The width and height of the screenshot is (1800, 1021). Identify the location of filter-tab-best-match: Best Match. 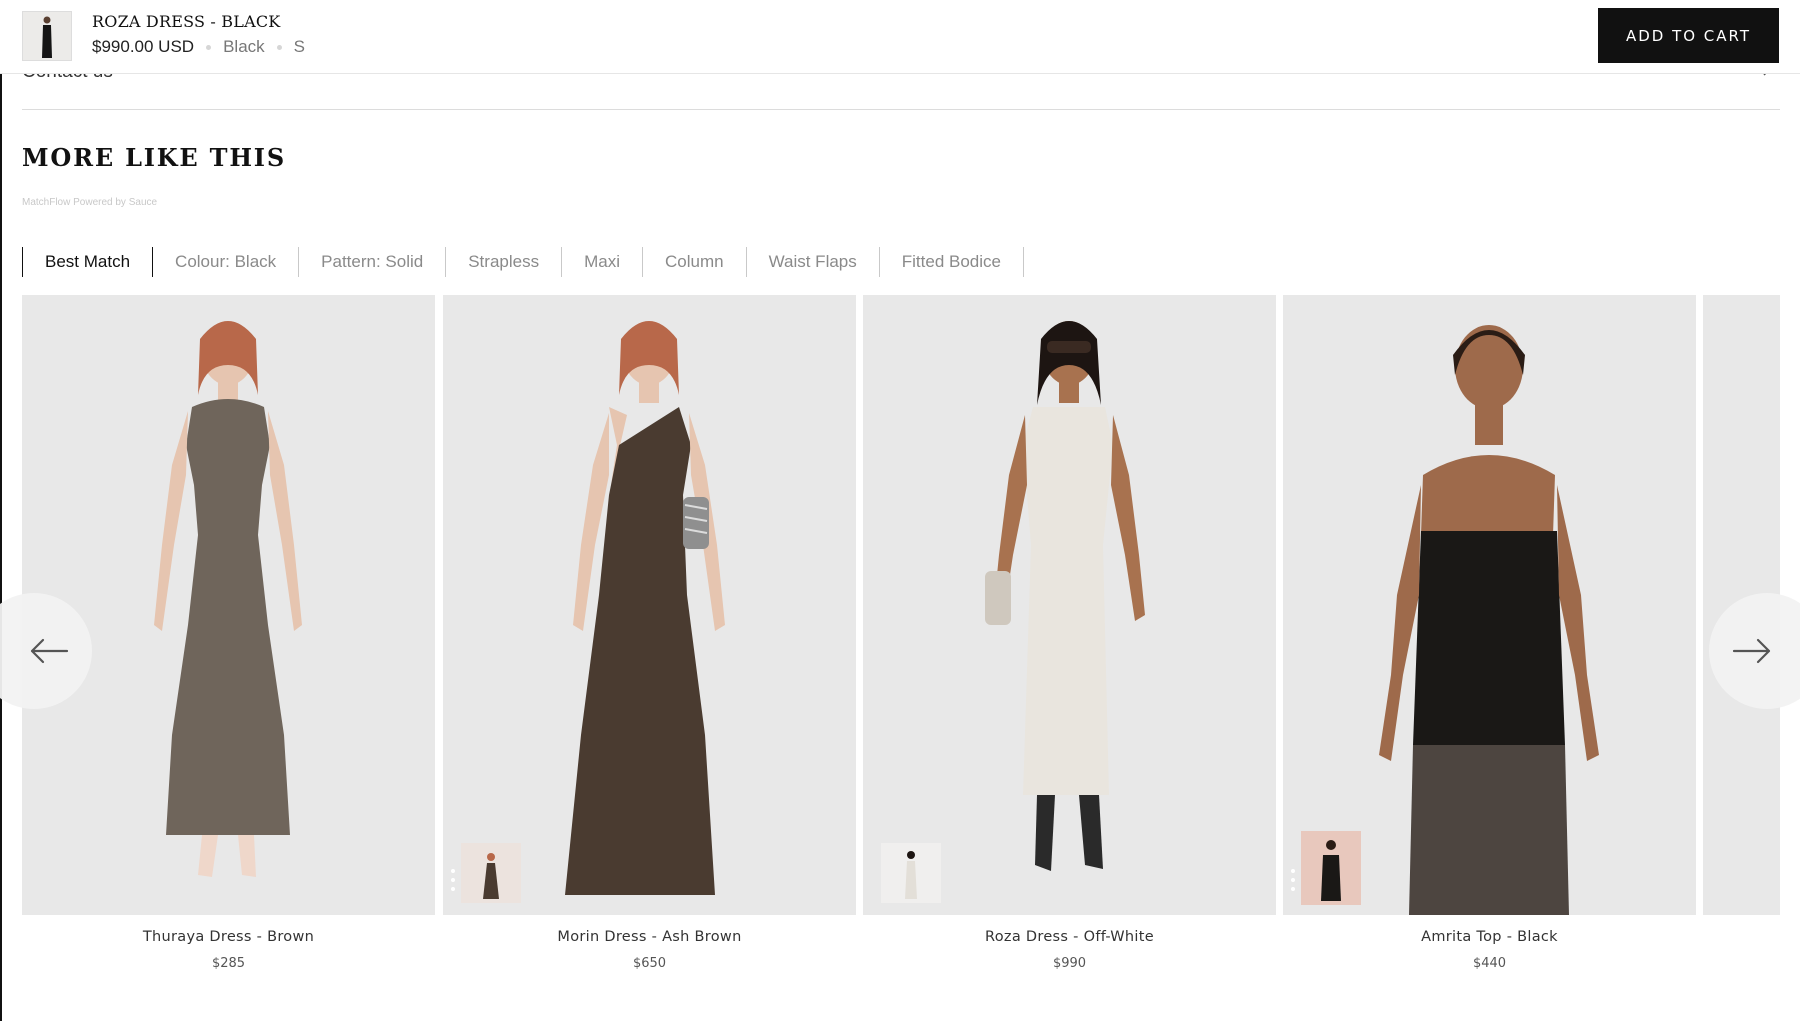
(88, 262).